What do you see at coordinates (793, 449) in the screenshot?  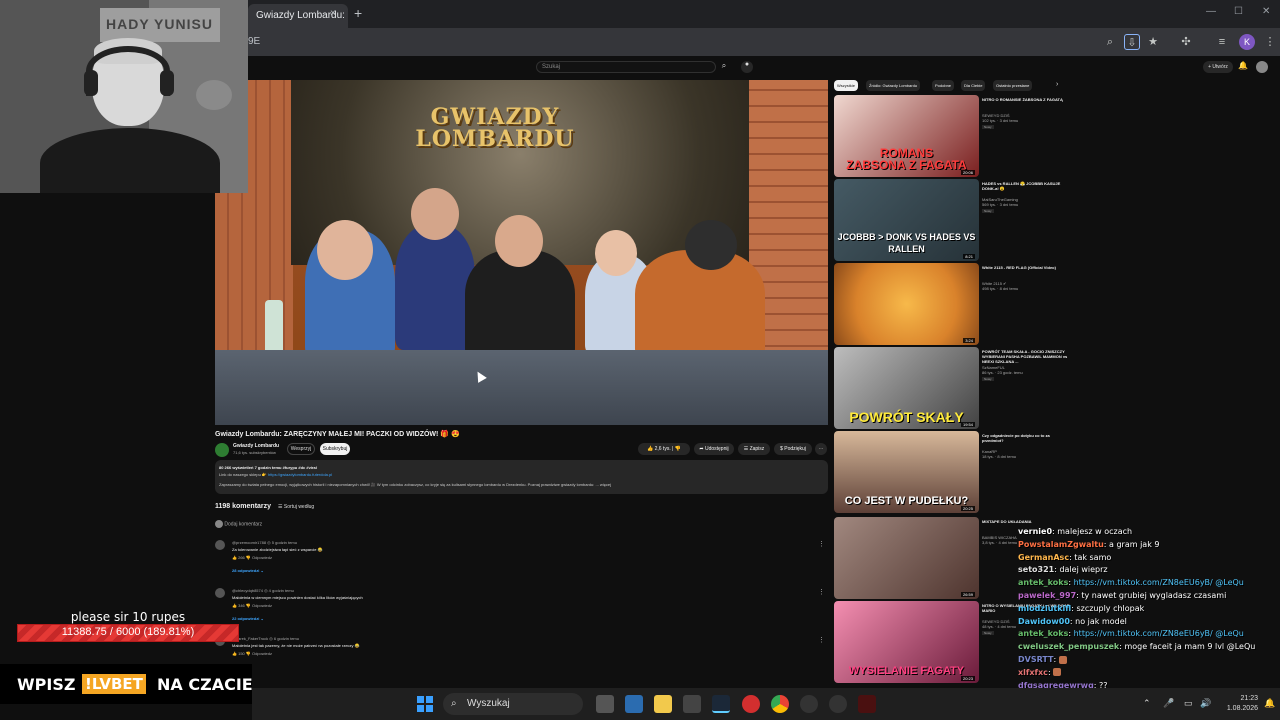 I see `thanks-button: $ Podziękuj` at bounding box center [793, 449].